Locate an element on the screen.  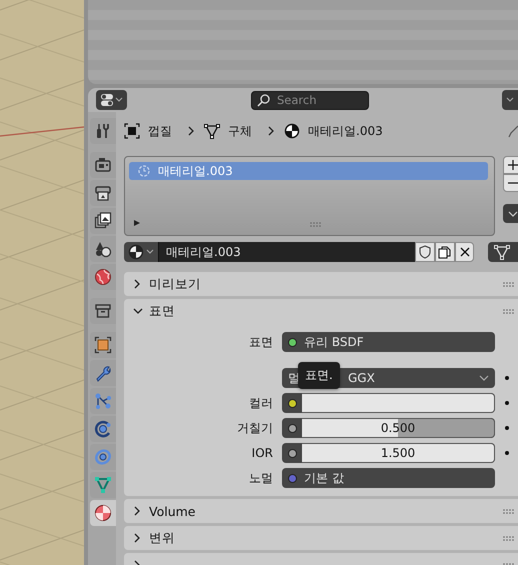
duplicate-button is located at coordinates (445, 252).